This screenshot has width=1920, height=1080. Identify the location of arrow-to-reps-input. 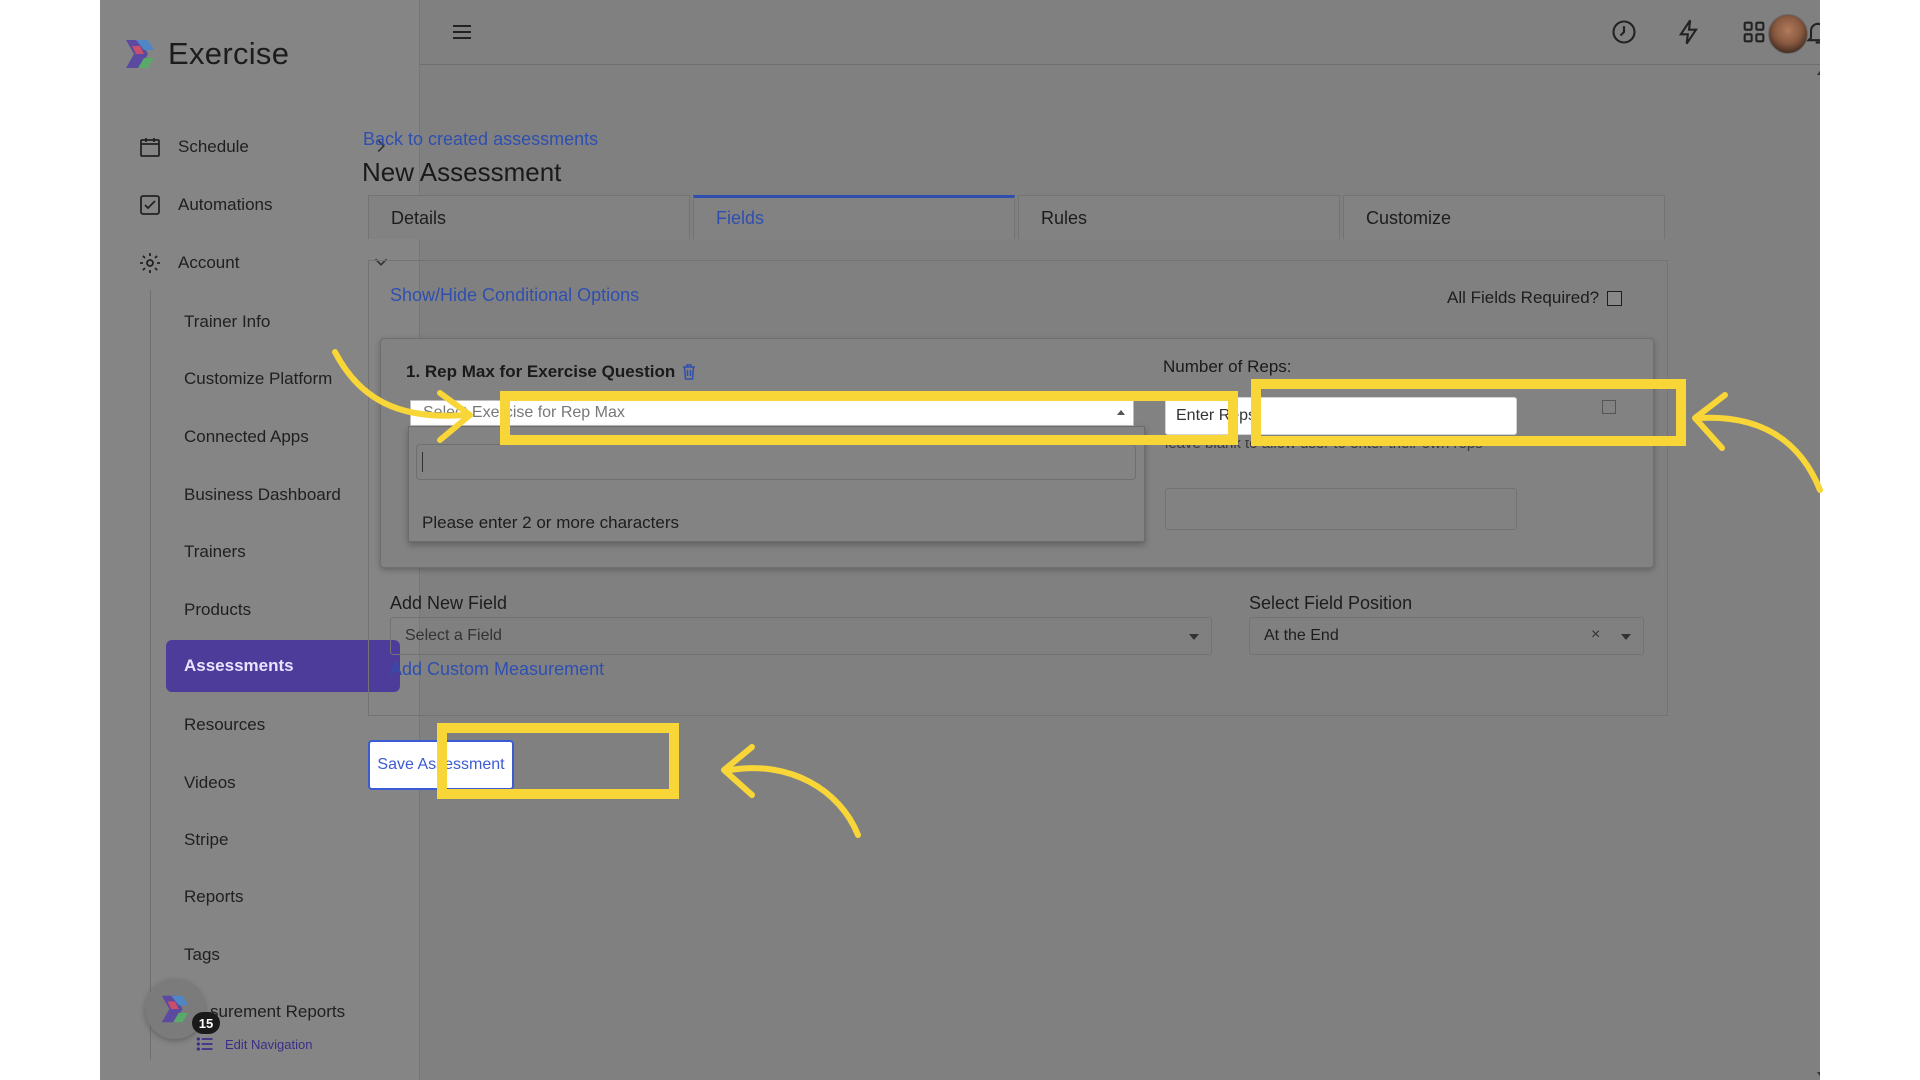
(1760, 453).